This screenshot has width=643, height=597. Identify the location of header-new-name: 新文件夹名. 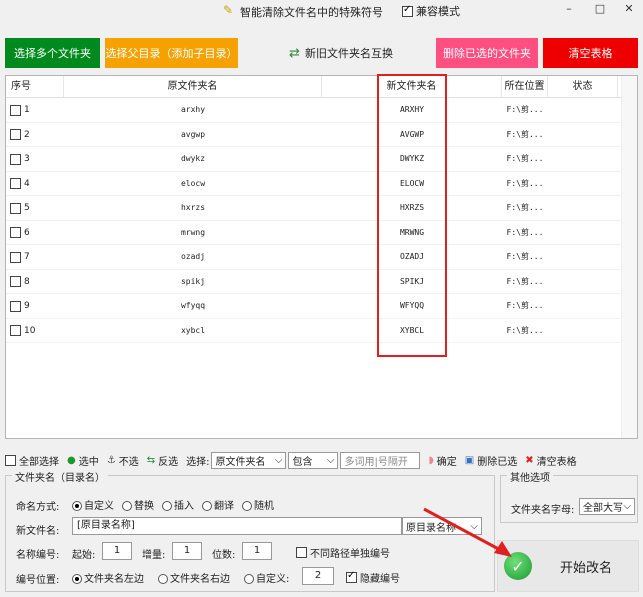
(412, 87).